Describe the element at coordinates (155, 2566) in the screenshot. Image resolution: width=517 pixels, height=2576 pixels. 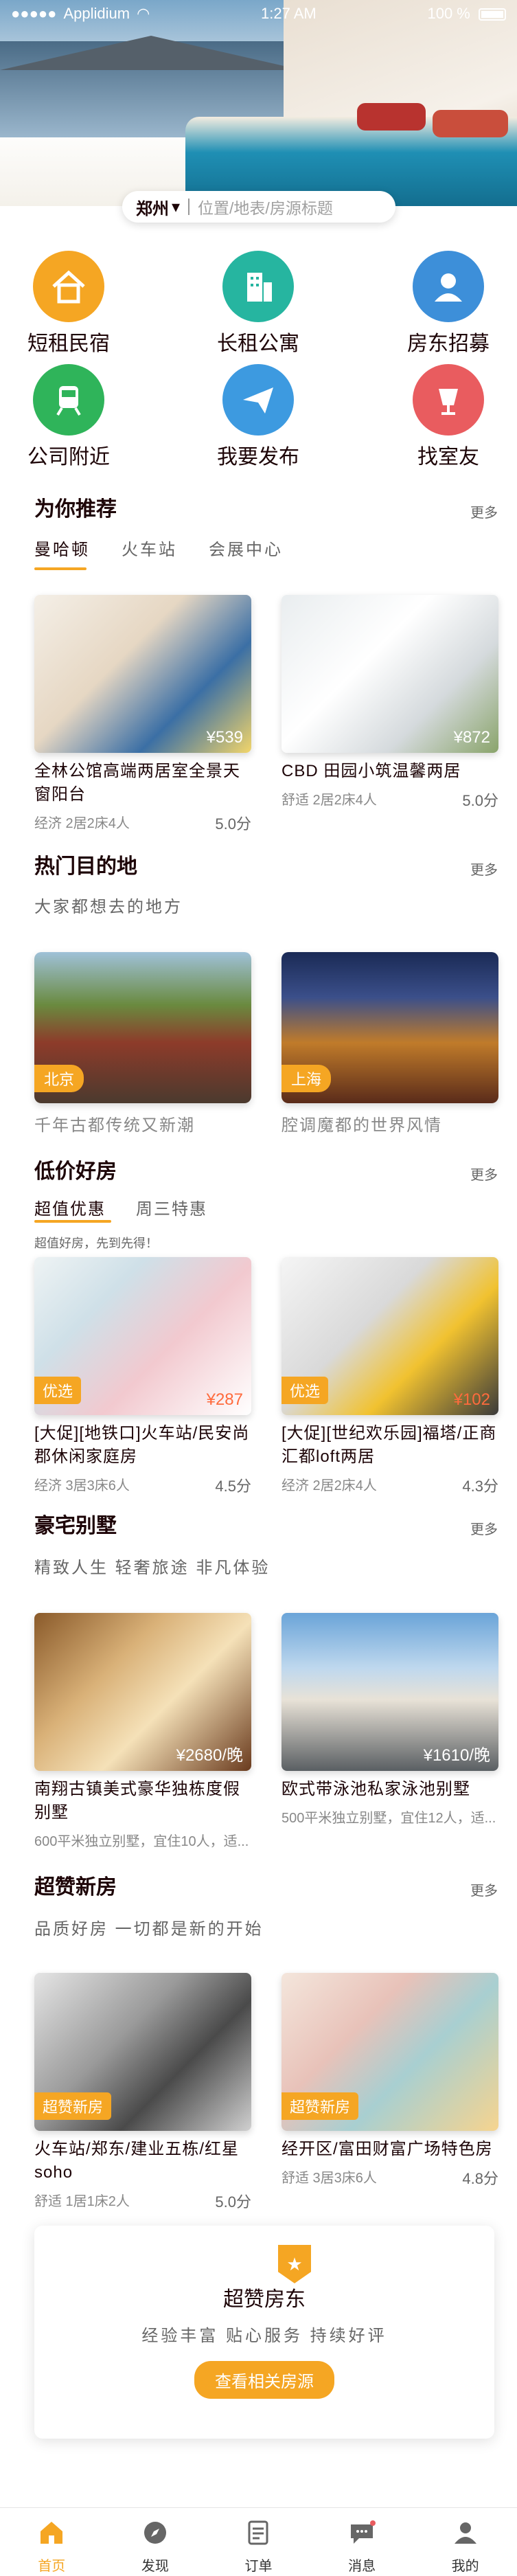
I see `tab-label: 发现` at that location.